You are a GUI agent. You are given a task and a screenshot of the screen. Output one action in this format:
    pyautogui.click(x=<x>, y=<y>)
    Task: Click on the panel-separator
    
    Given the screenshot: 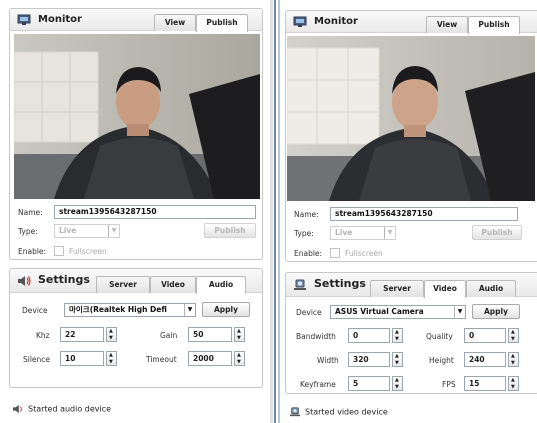 What is the action you would take?
    pyautogui.click(x=271, y=211)
    